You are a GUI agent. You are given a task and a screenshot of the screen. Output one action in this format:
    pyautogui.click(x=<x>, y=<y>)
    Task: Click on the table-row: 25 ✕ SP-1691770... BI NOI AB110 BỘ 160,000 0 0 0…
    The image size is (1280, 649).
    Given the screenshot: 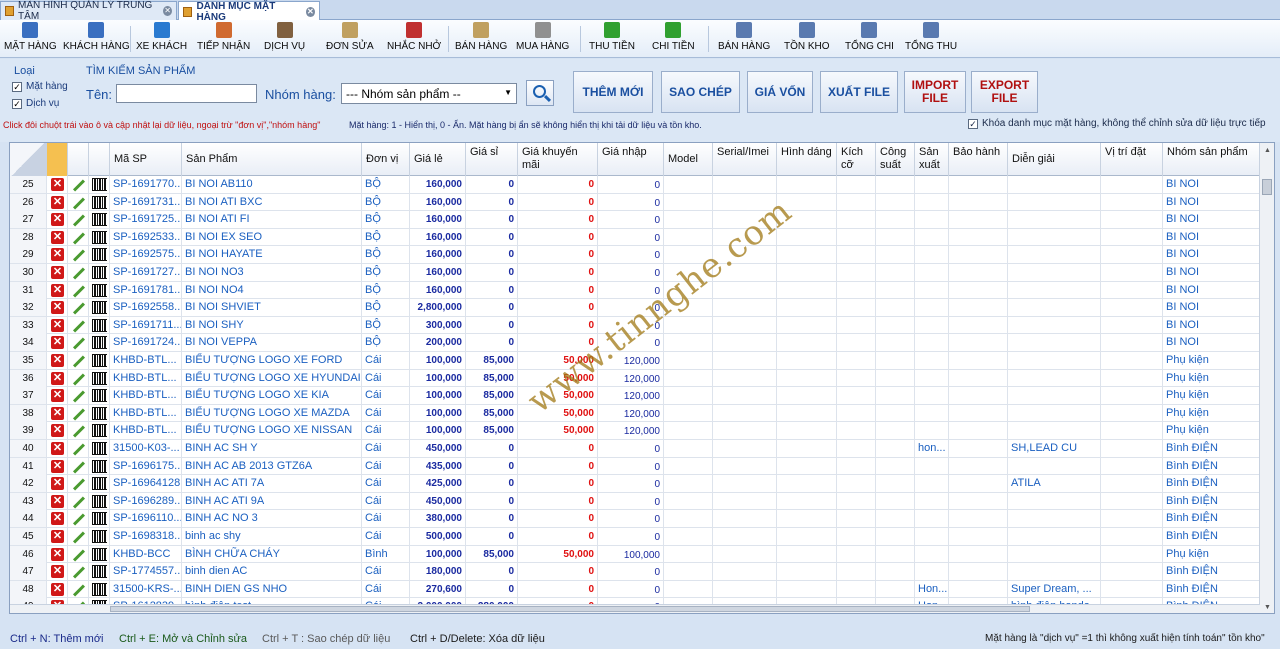 What is the action you would take?
    pyautogui.click(x=635, y=185)
    